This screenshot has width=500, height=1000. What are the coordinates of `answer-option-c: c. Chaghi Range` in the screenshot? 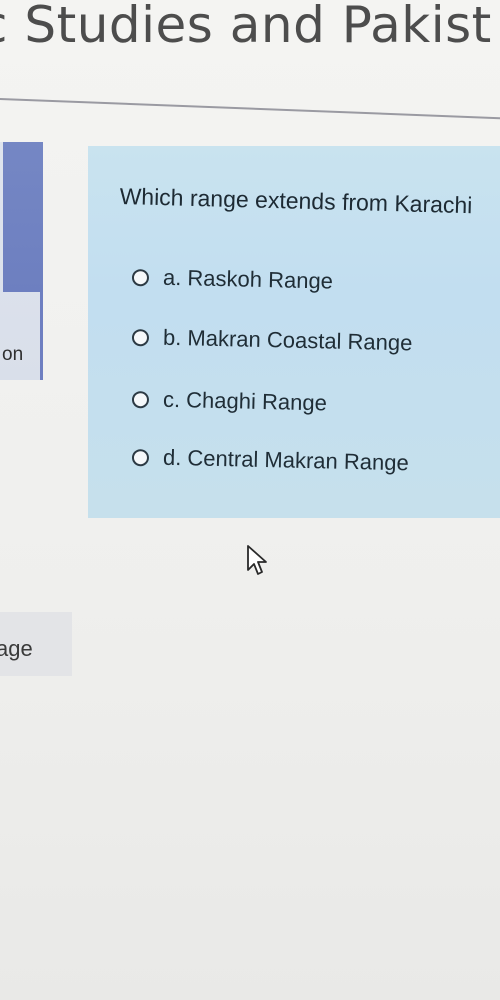 It's located at (229, 401).